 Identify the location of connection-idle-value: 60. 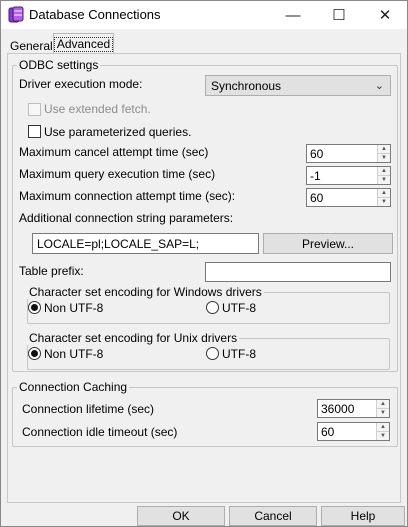
(328, 431).